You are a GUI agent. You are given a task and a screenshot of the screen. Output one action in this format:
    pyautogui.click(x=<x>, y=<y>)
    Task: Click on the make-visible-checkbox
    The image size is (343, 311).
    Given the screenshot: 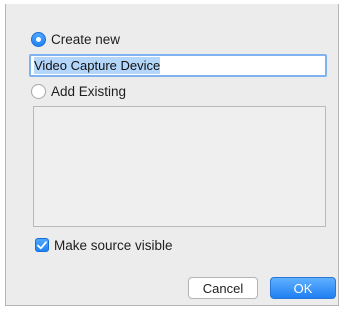 What is the action you would take?
    pyautogui.click(x=42, y=245)
    